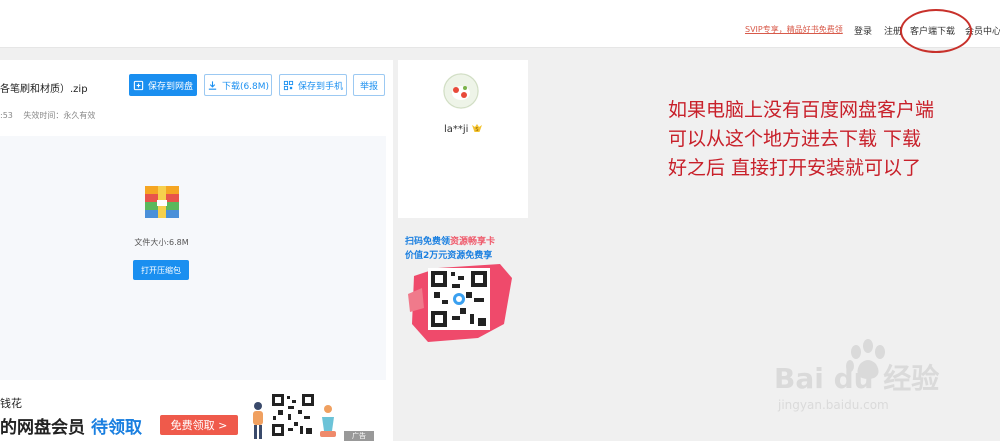 The height and width of the screenshot is (441, 1000). I want to click on svip-promo-link: SVIP专享，精品好书免费领, so click(794, 29).